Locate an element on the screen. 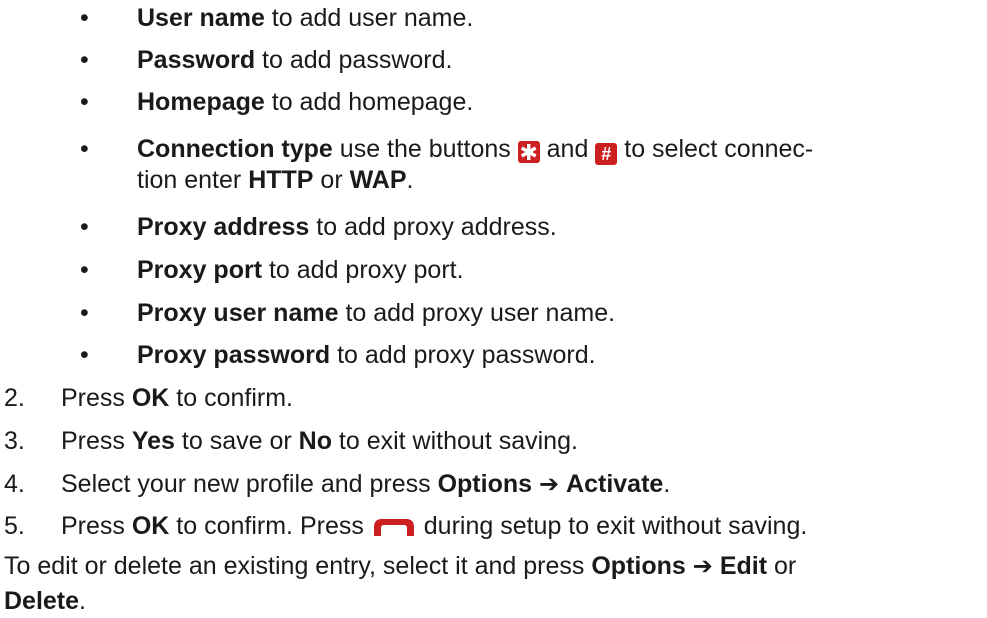  term: User name is located at coordinates (201, 18).